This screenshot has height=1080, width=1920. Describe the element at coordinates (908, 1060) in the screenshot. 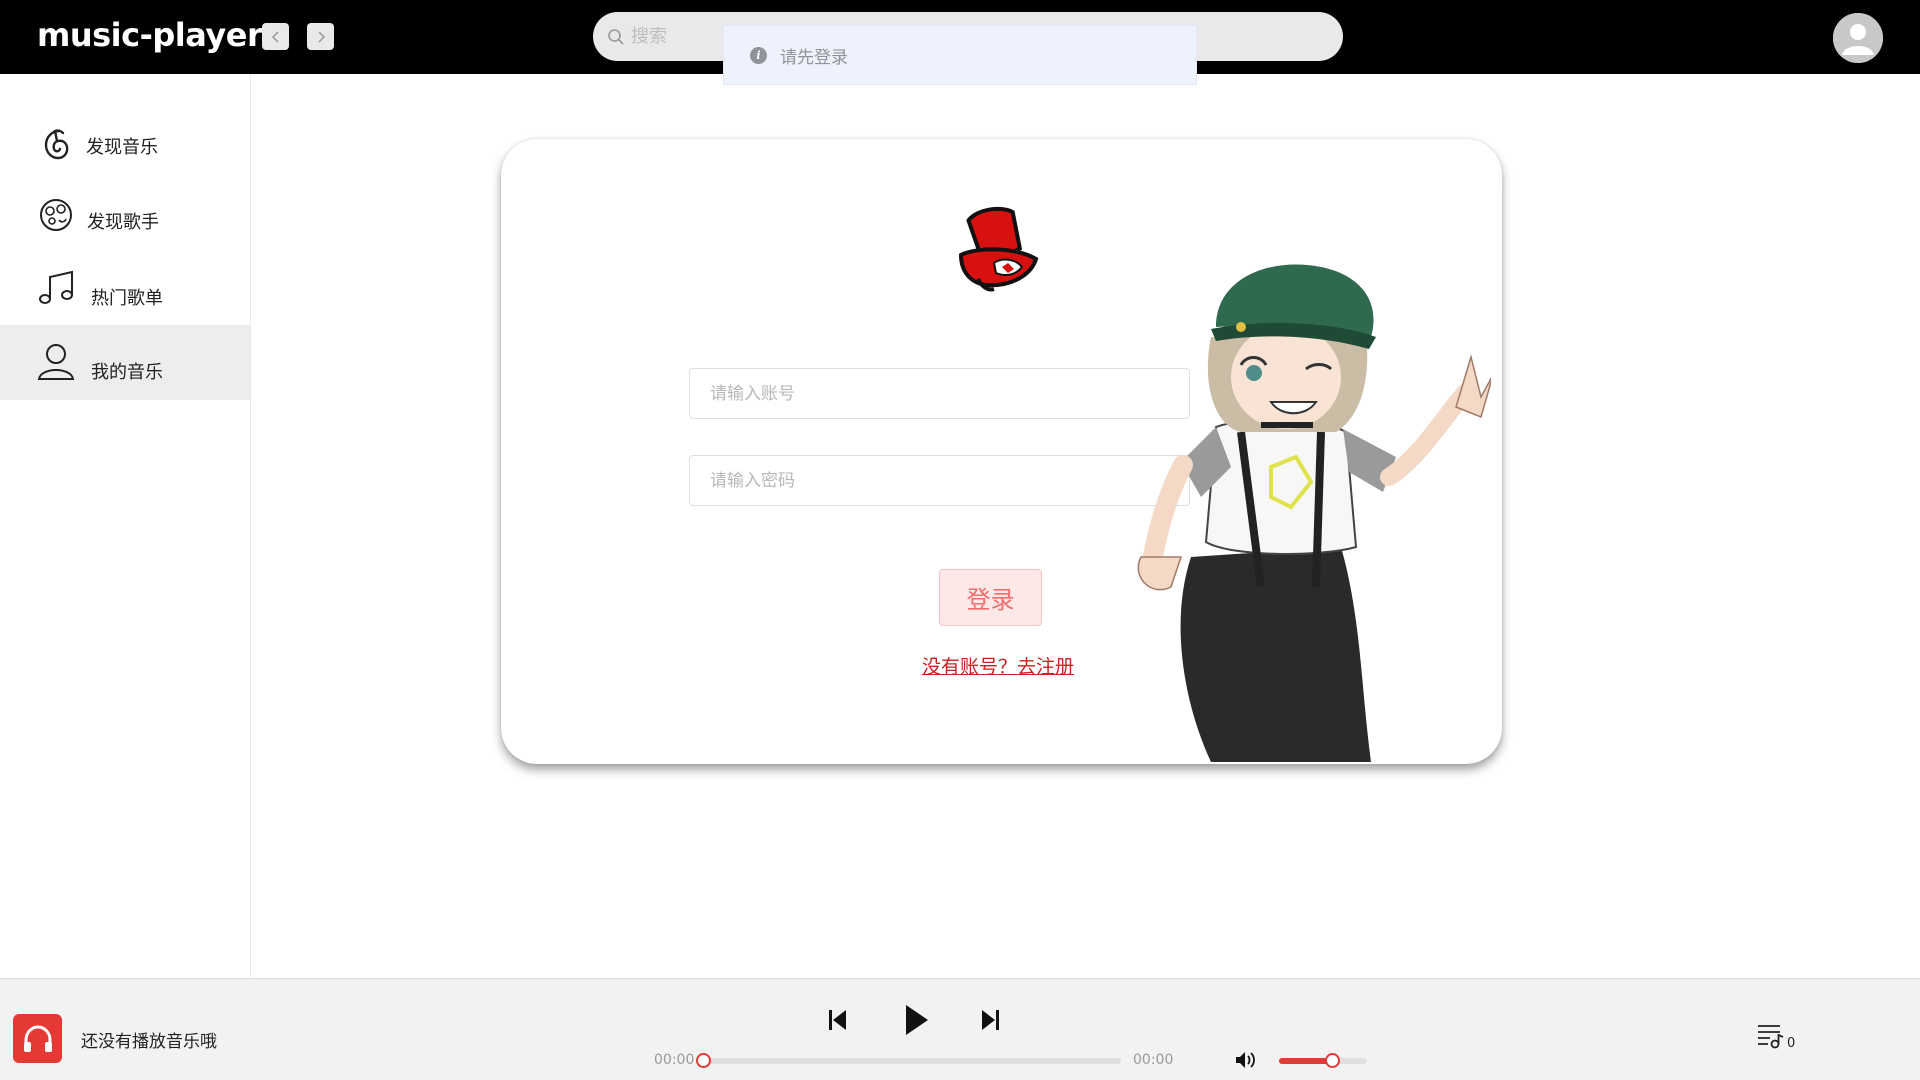

I see `progress-bar` at that location.